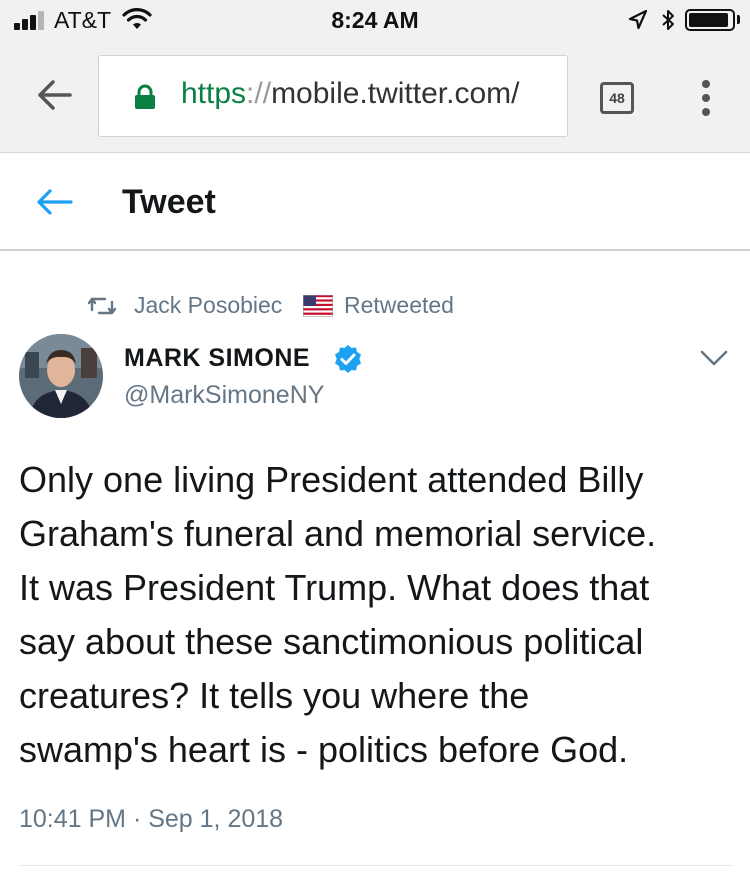  Describe the element at coordinates (706, 98) in the screenshot. I see `overflow-menu-icon` at that location.